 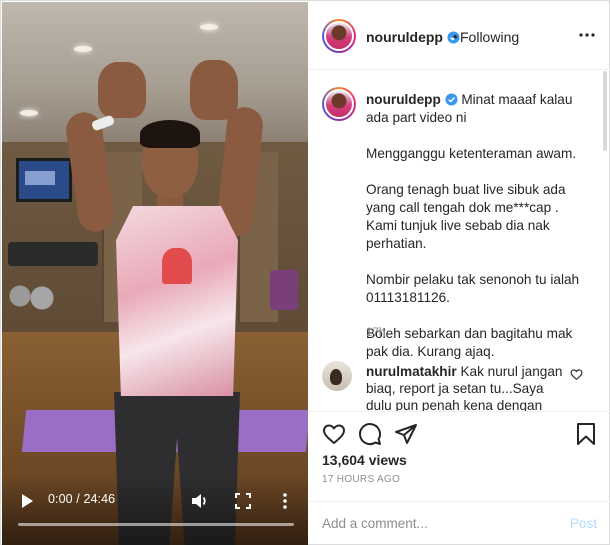 I want to click on comments-scrollbar, so click(x=605, y=111).